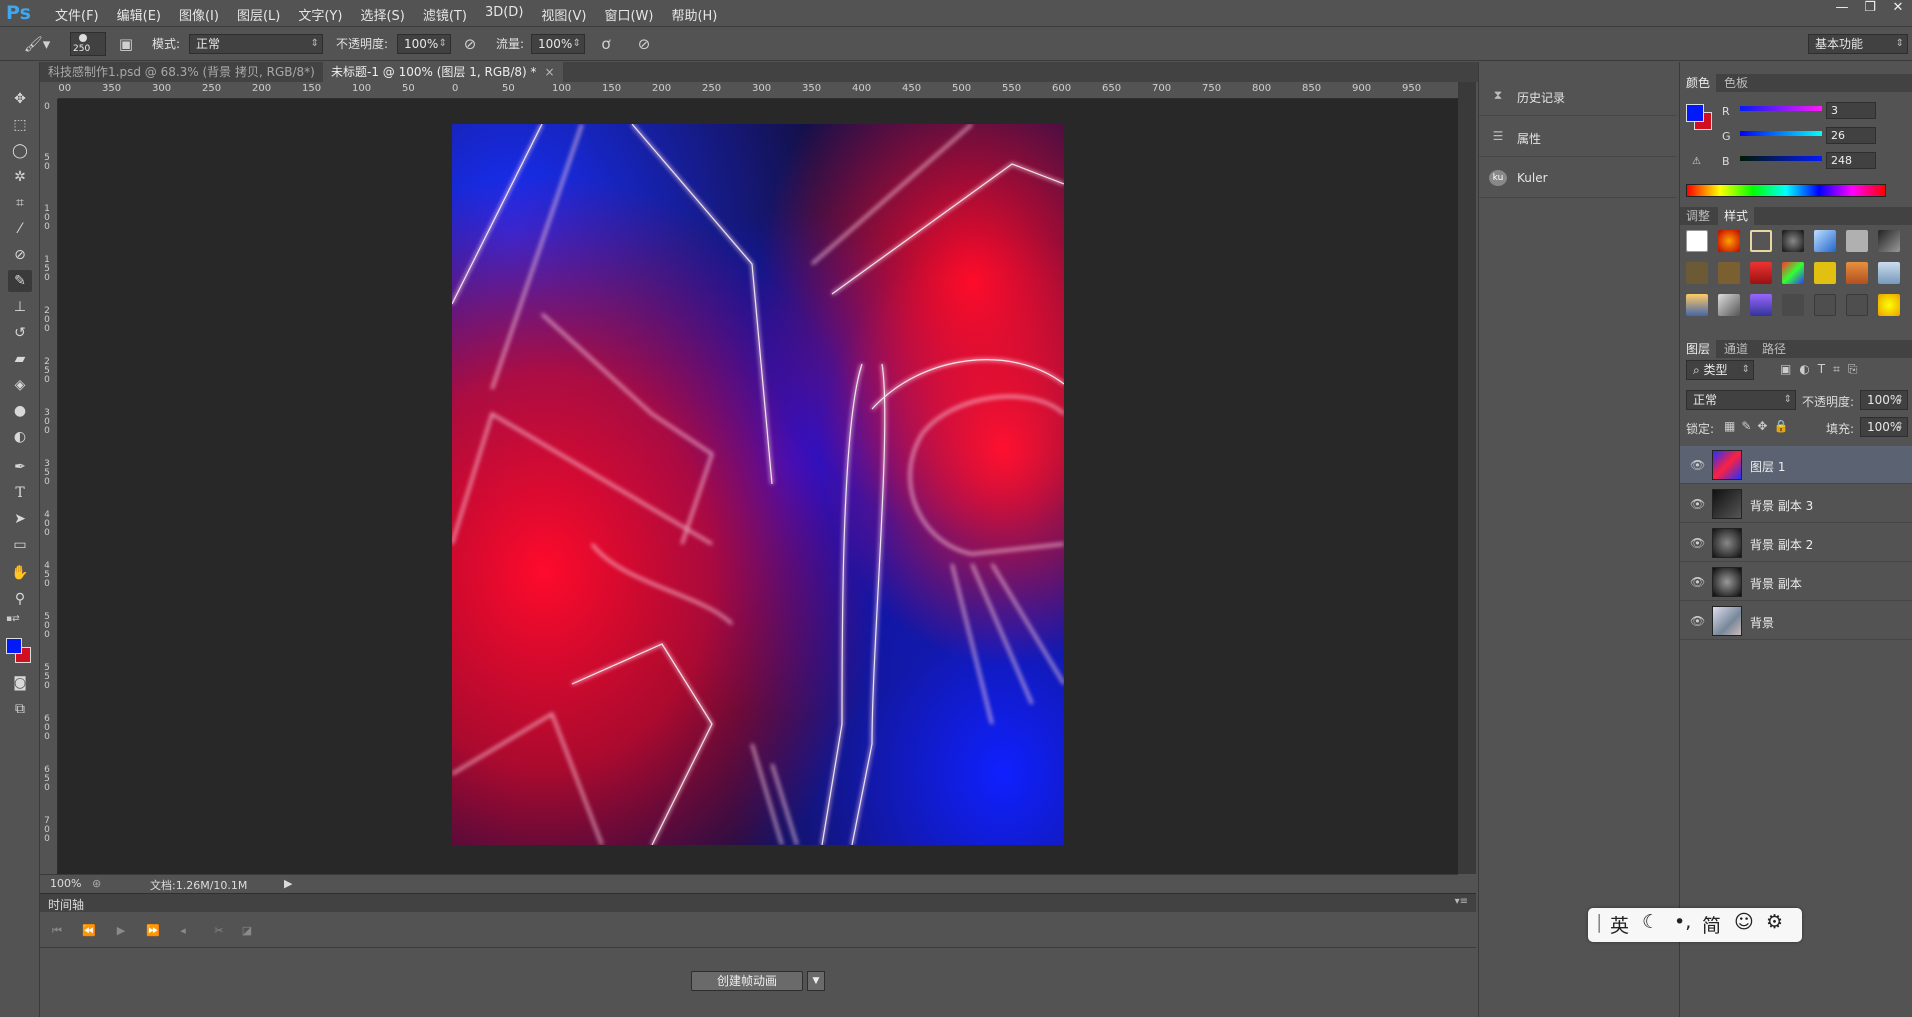  I want to click on play-icon: ▶, so click(121, 931).